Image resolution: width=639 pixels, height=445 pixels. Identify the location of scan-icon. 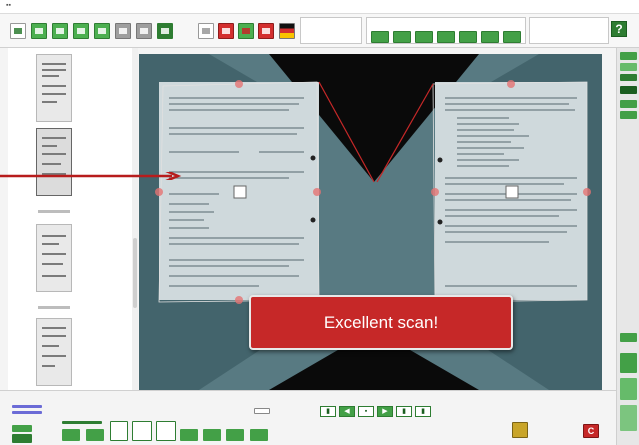
(18, 31).